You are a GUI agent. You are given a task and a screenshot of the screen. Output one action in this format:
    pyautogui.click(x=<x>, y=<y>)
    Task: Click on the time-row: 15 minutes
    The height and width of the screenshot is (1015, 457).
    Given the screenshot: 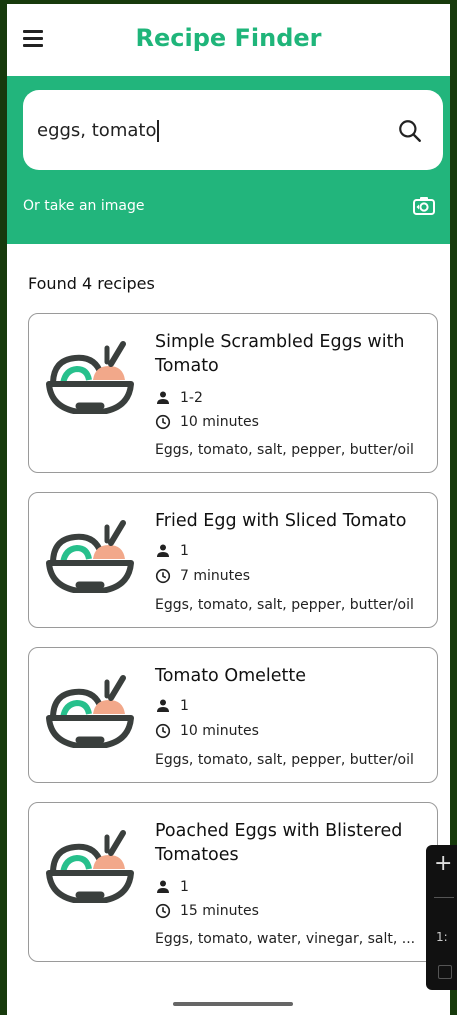 What is the action you would take?
    pyautogui.click(x=207, y=911)
    